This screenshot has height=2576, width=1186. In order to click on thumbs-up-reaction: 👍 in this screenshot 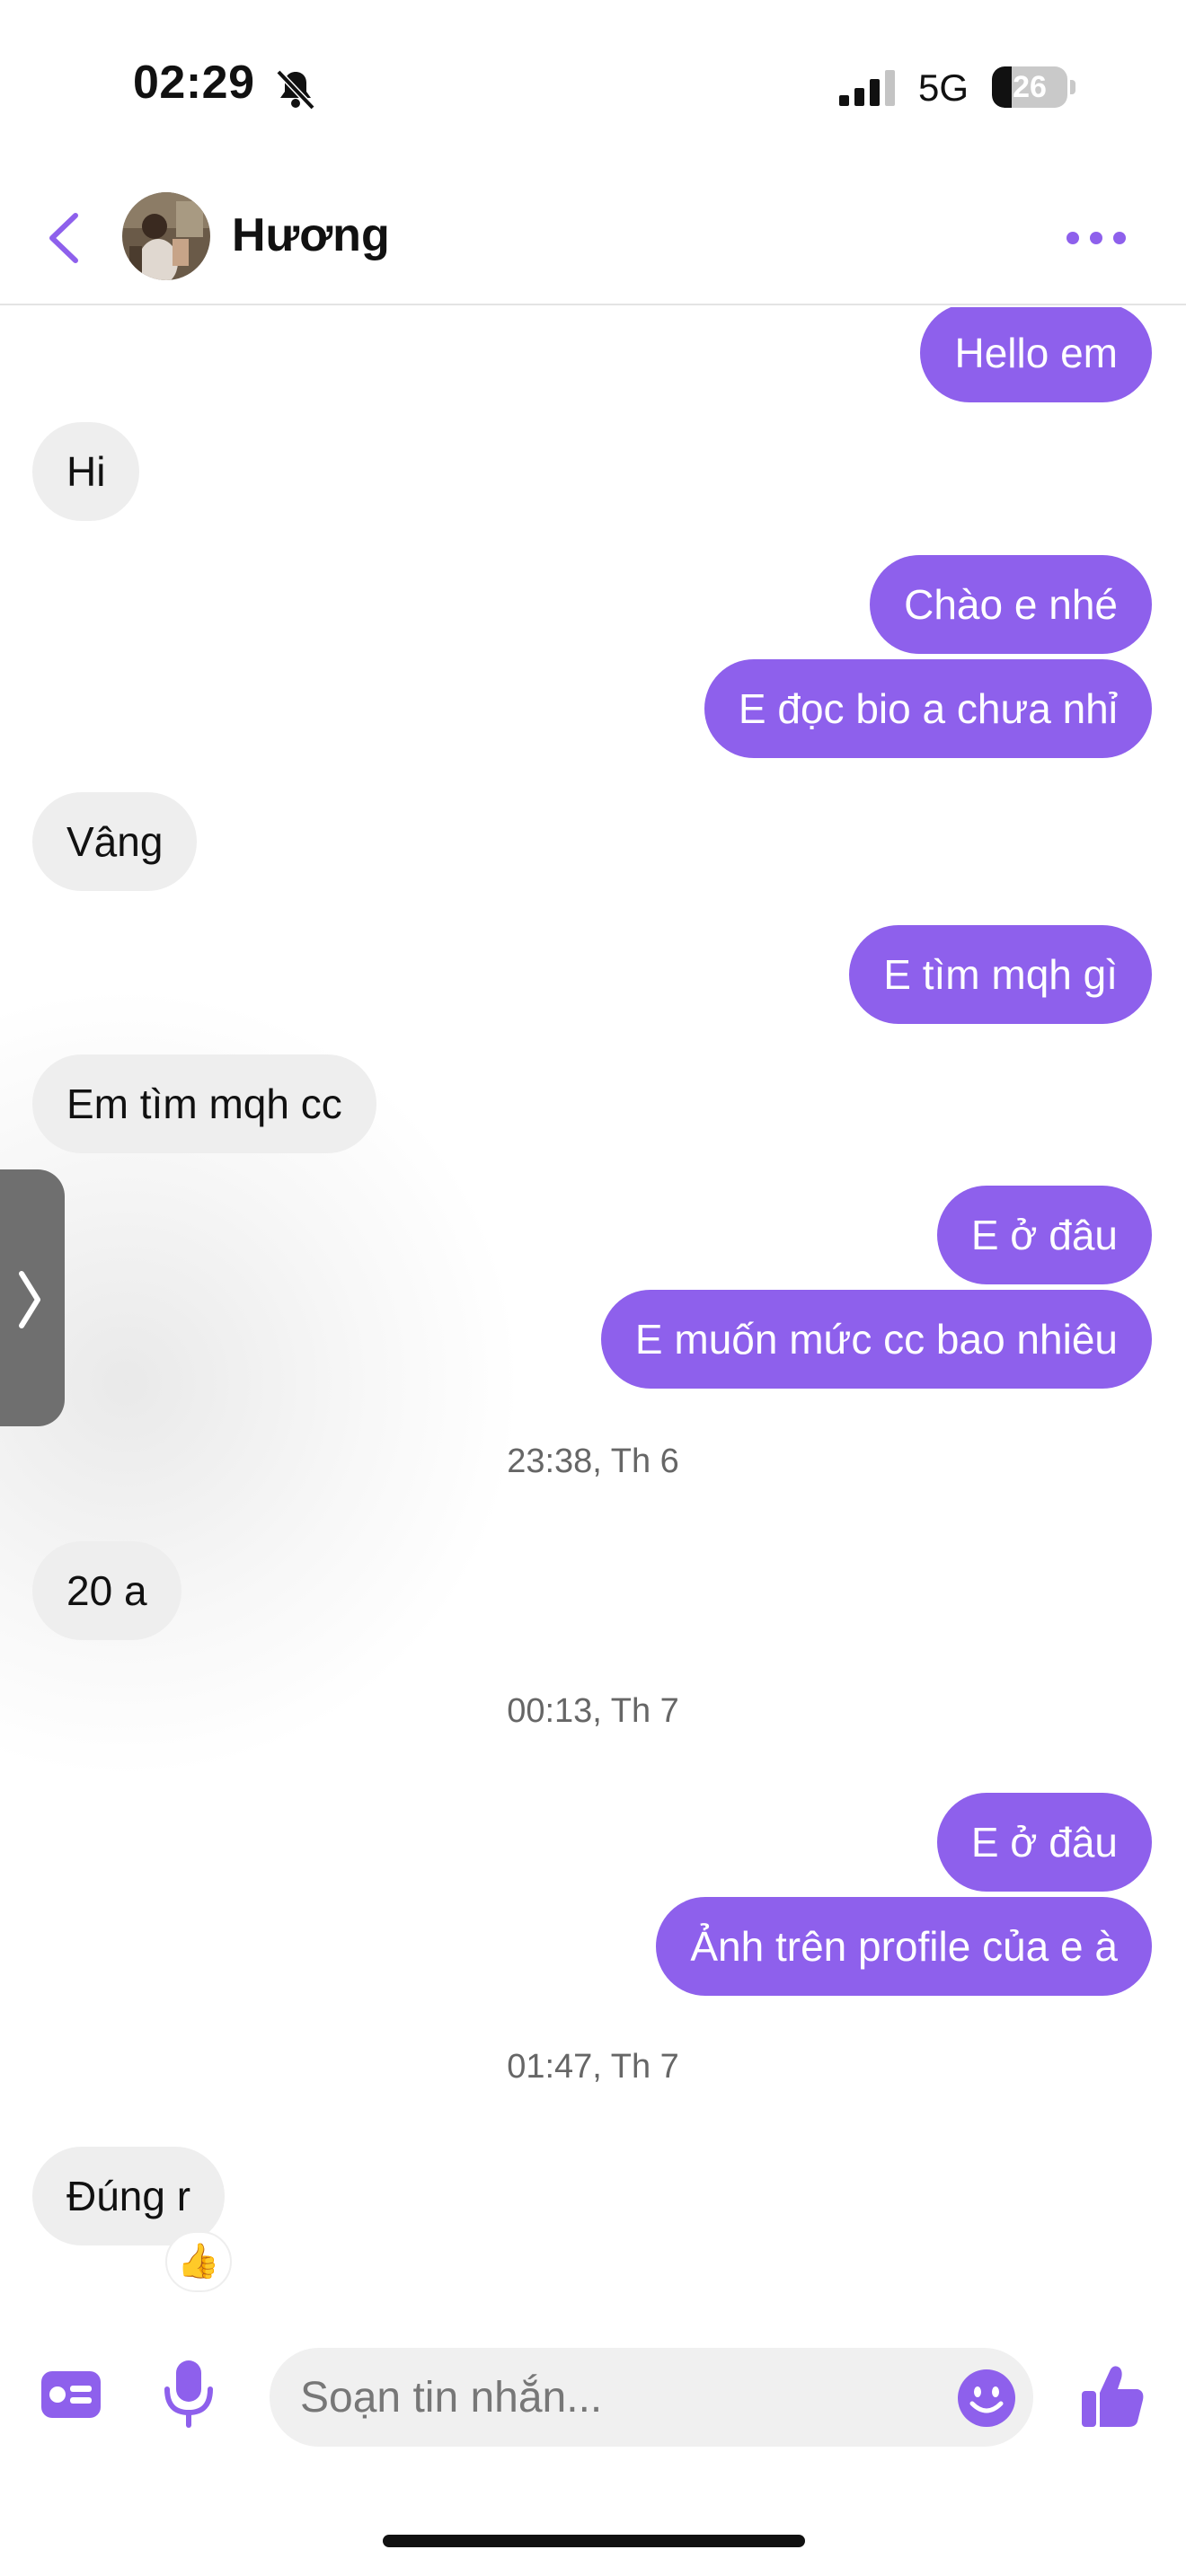, I will do `click(198, 2261)`.